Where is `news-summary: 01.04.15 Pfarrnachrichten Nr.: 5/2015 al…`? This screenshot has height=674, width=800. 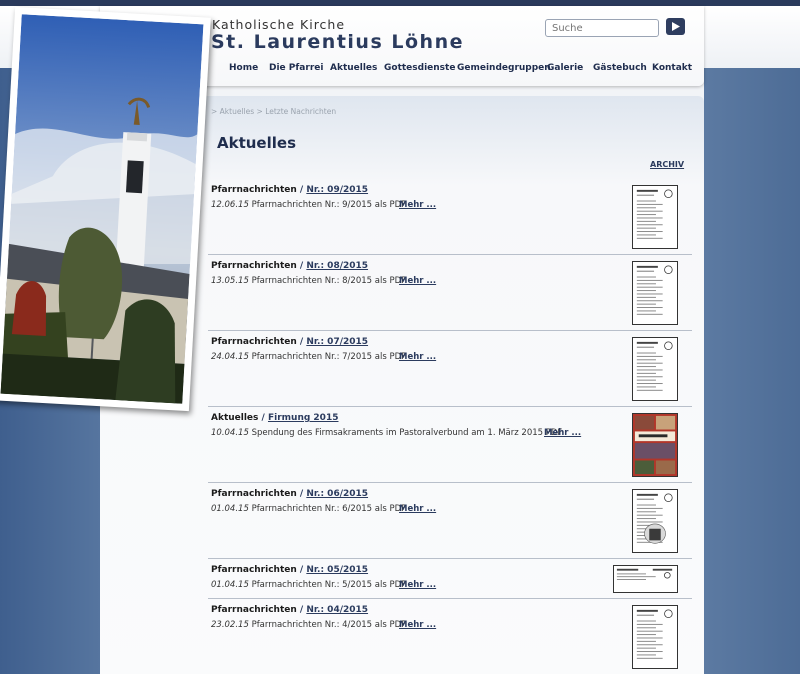 news-summary: 01.04.15 Pfarrnachrichten Nr.: 5/2015 al… is located at coordinates (308, 585).